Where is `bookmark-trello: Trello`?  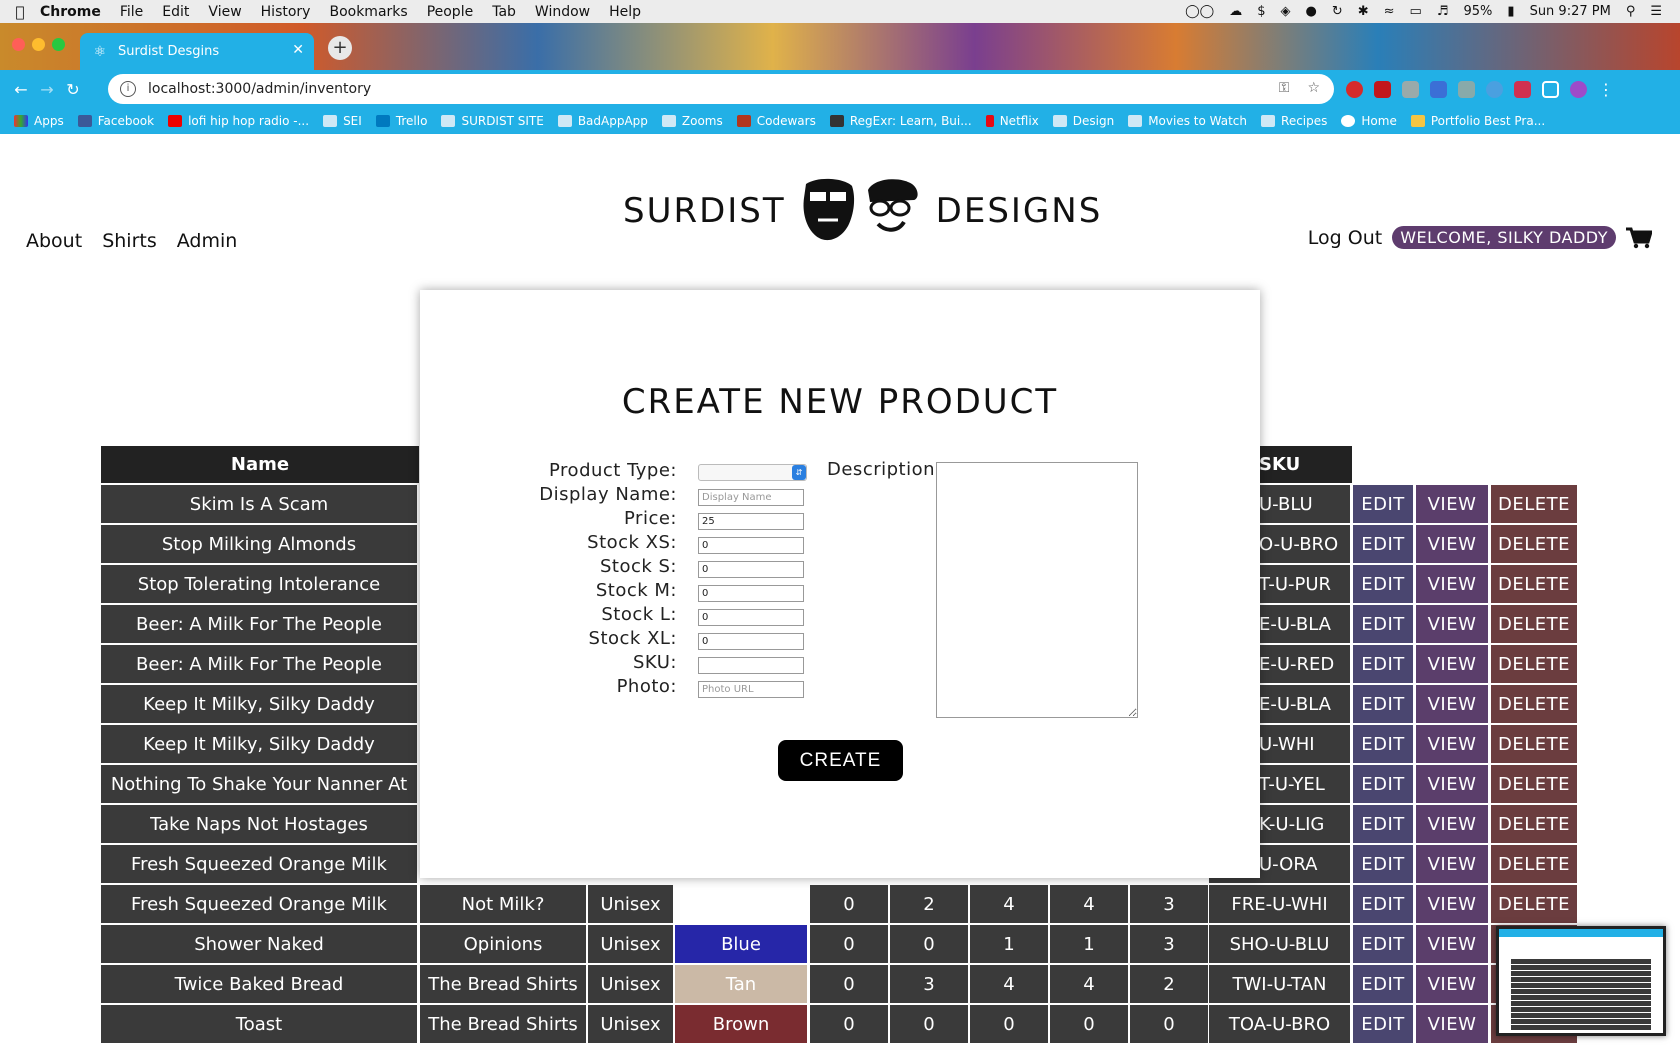
bookmark-trello: Trello is located at coordinates (401, 121).